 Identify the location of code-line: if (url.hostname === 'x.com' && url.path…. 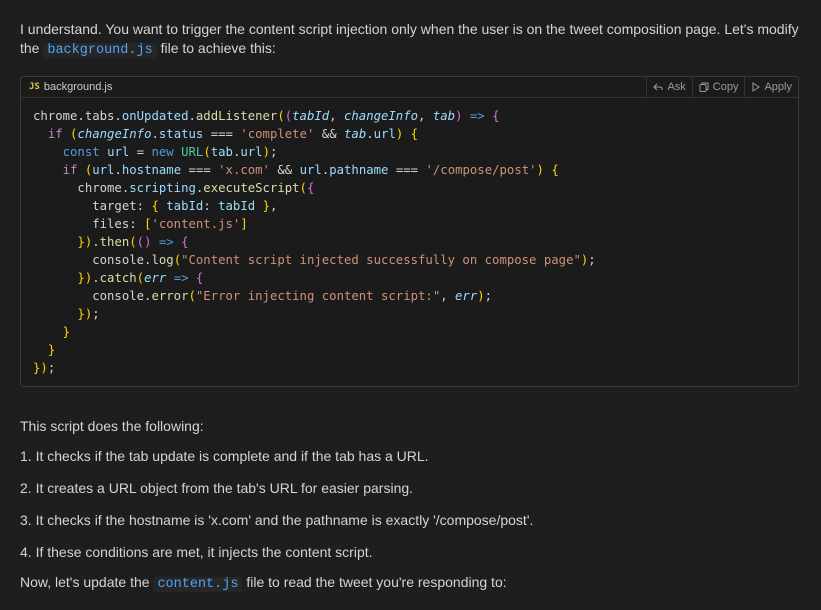
(310, 170).